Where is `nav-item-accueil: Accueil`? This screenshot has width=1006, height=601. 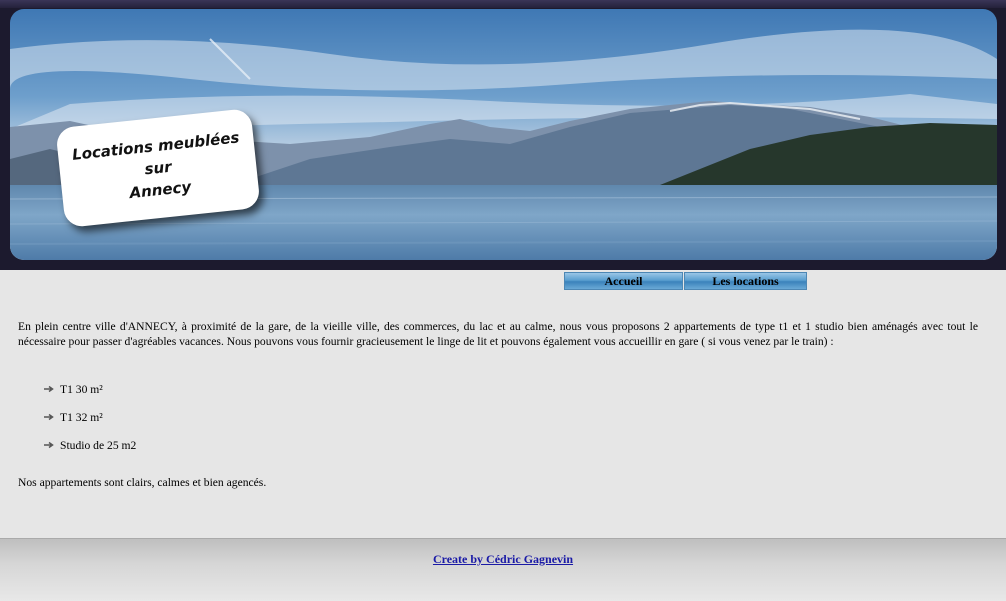
nav-item-accueil: Accueil is located at coordinates (623, 281).